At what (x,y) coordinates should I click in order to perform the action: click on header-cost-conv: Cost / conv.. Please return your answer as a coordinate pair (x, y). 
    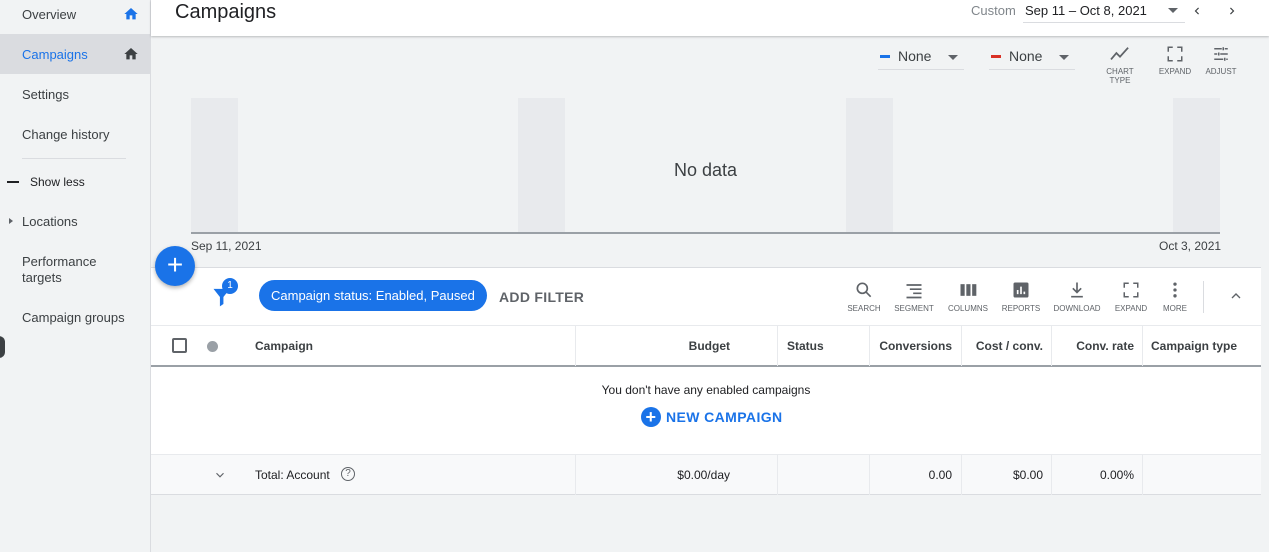
    Looking at the image, I should click on (1002, 346).